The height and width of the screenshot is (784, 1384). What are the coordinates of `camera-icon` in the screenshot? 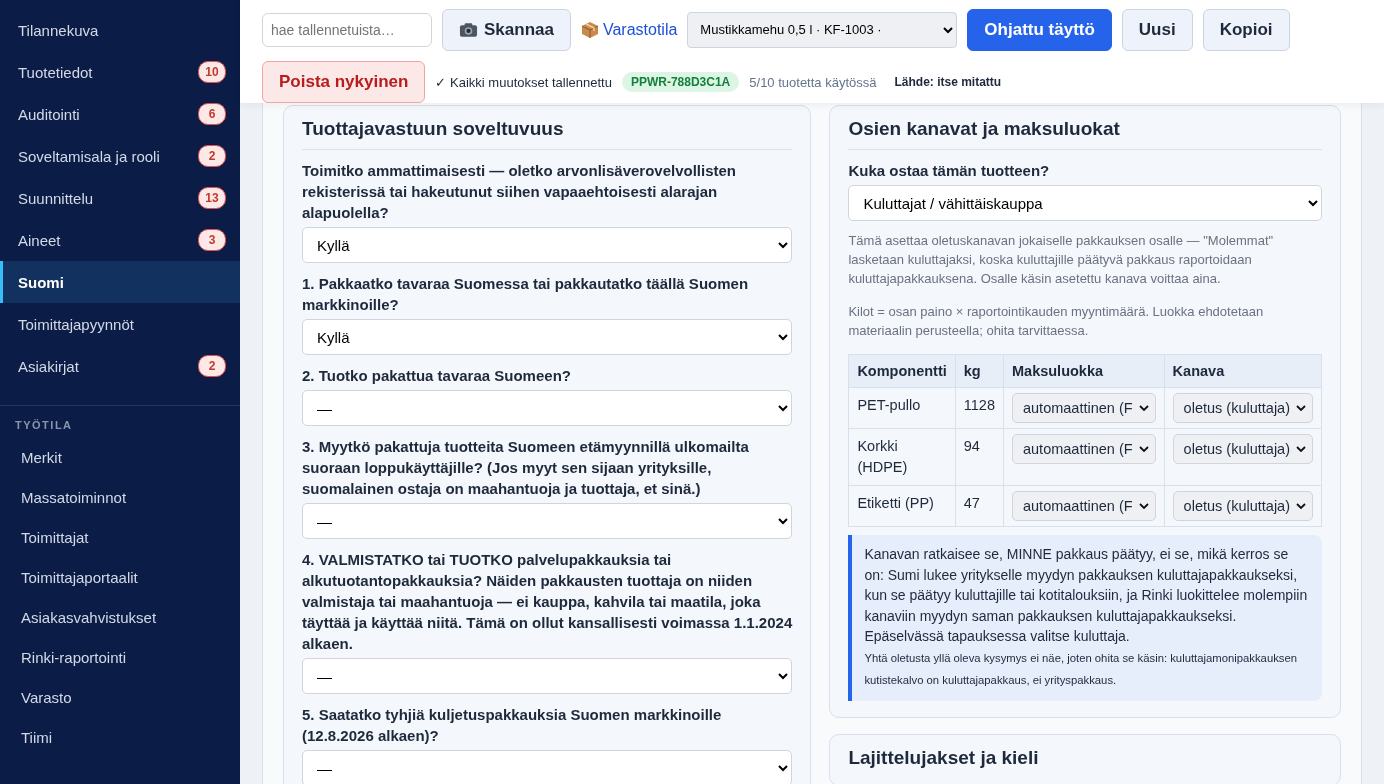 It's located at (468, 29).